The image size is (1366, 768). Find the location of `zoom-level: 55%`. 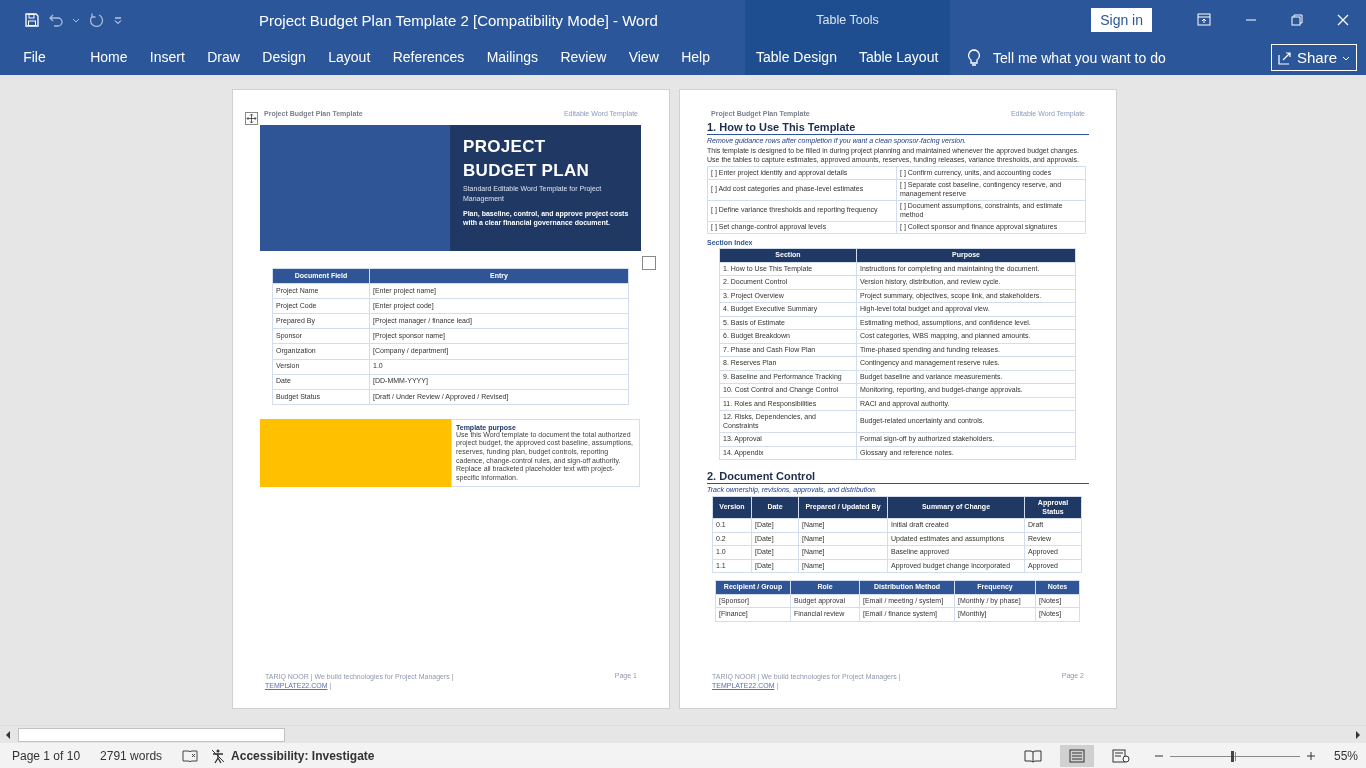

zoom-level: 55% is located at coordinates (1350, 755).